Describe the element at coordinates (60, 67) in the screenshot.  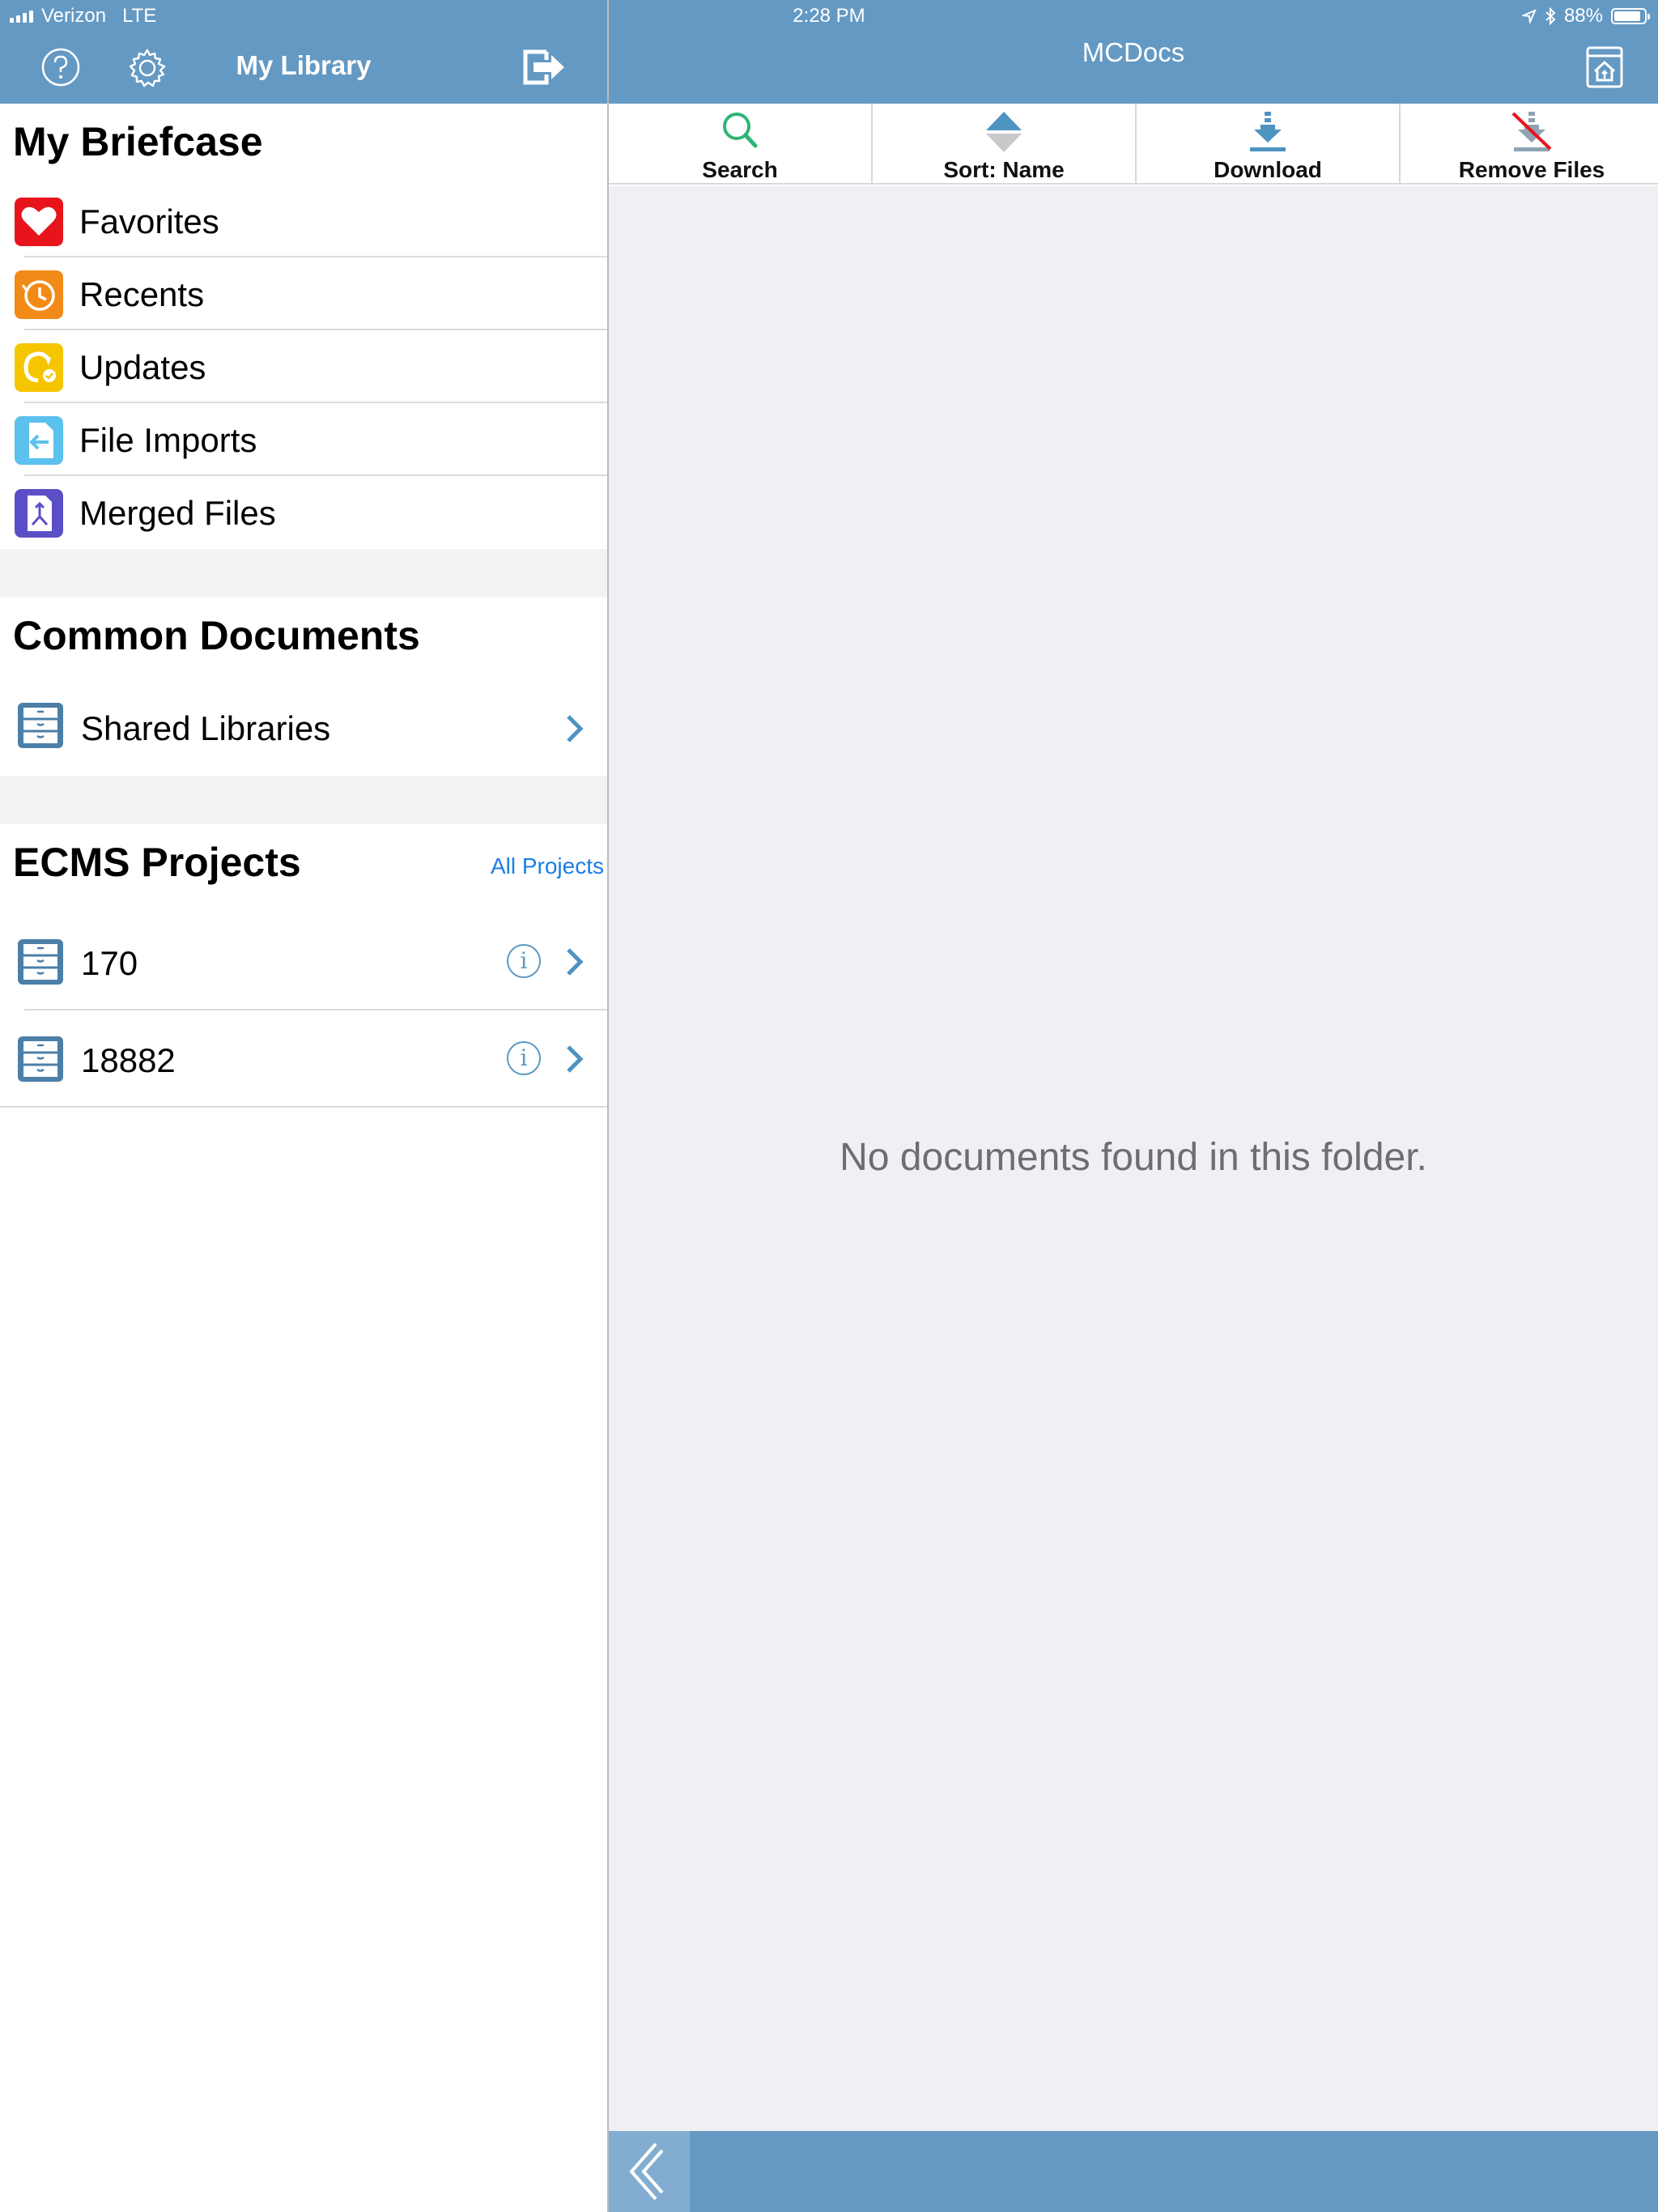
I see `help-icon` at that location.